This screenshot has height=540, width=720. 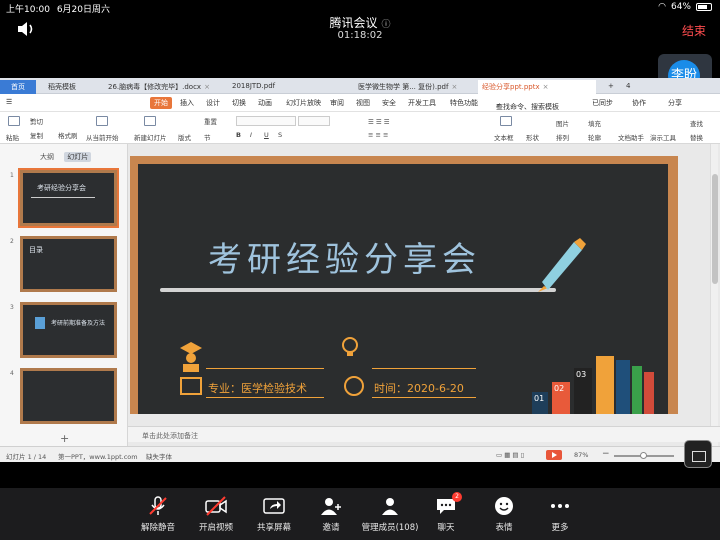 What do you see at coordinates (14, 121) in the screenshot?
I see `paste-icon` at bounding box center [14, 121].